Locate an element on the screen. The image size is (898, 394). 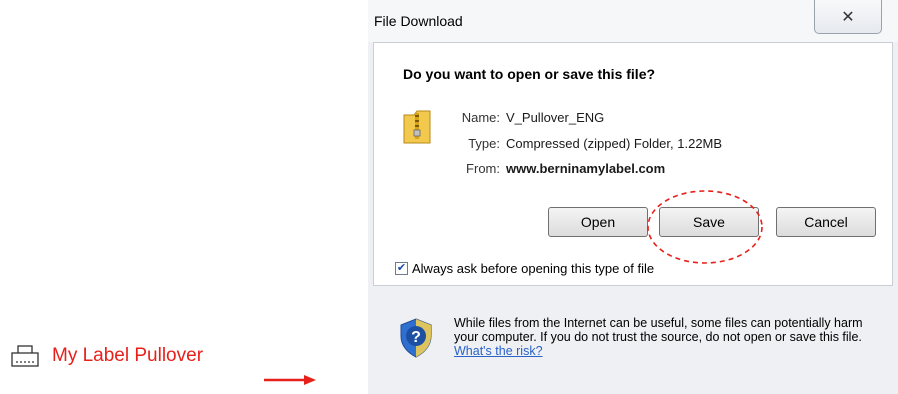
from-label: From: is located at coordinates (483, 168).